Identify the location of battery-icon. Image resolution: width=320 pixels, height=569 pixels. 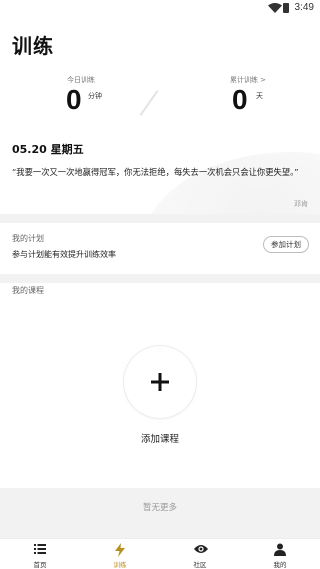
(286, 8).